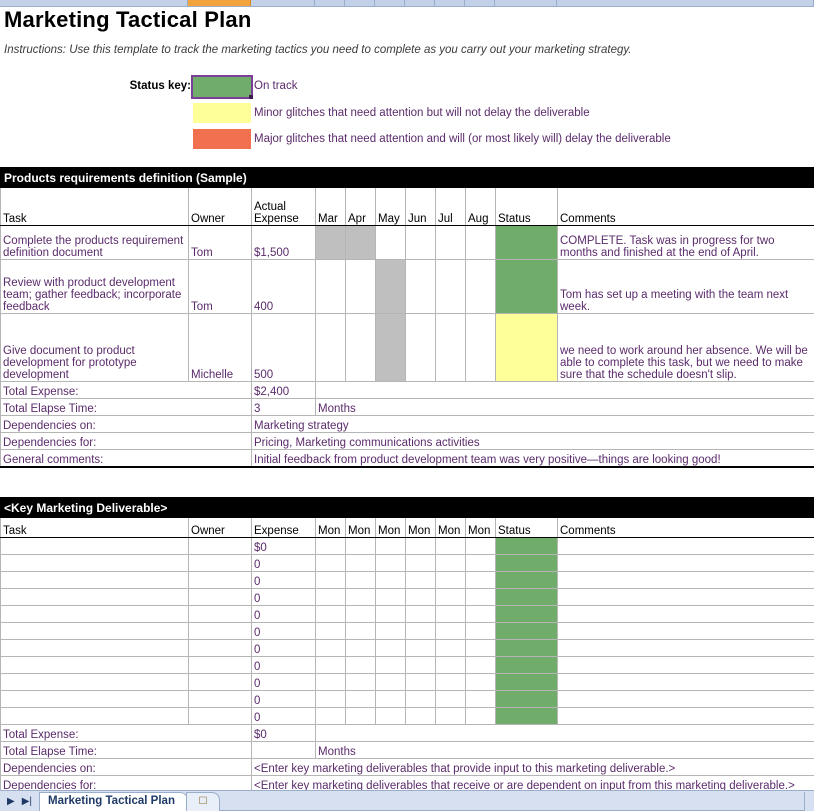  What do you see at coordinates (330, 3) in the screenshot?
I see `column-header-d` at bounding box center [330, 3].